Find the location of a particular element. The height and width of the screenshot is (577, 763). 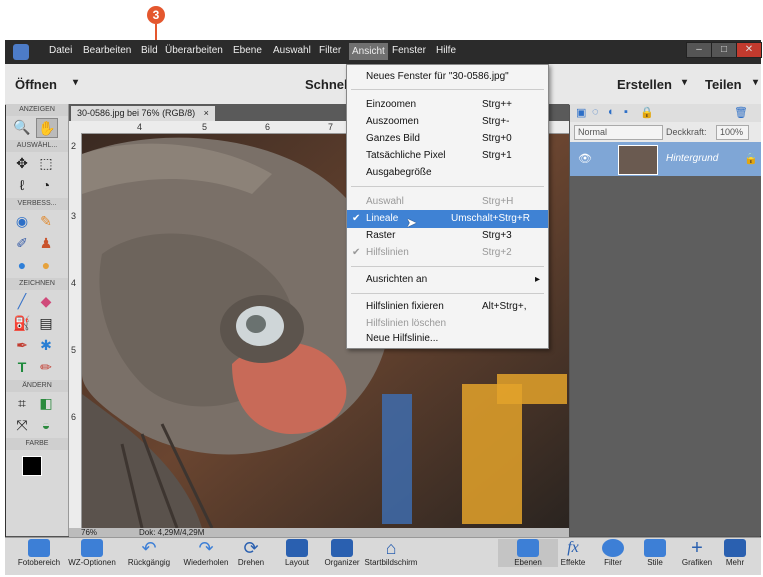

menu-item-zoom-out: Auszoomen Strg+- is located at coordinates (447, 122).